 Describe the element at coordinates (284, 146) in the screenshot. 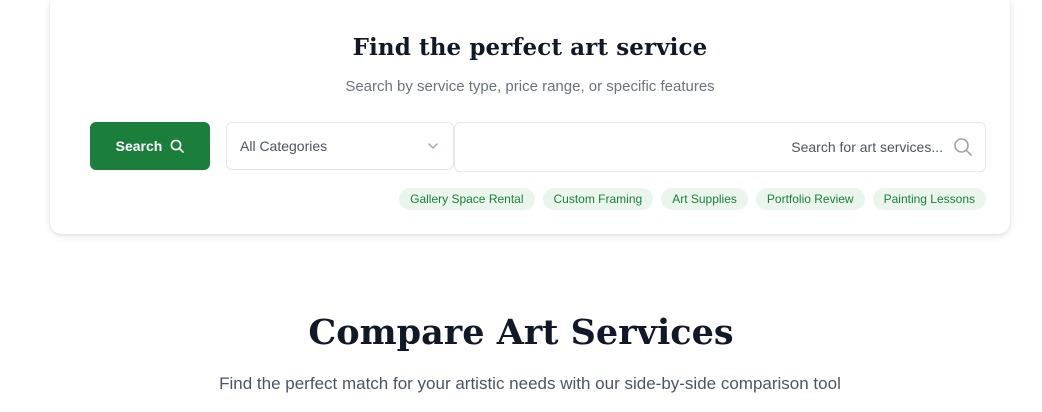

I see `category-select-value: All Categories` at that location.